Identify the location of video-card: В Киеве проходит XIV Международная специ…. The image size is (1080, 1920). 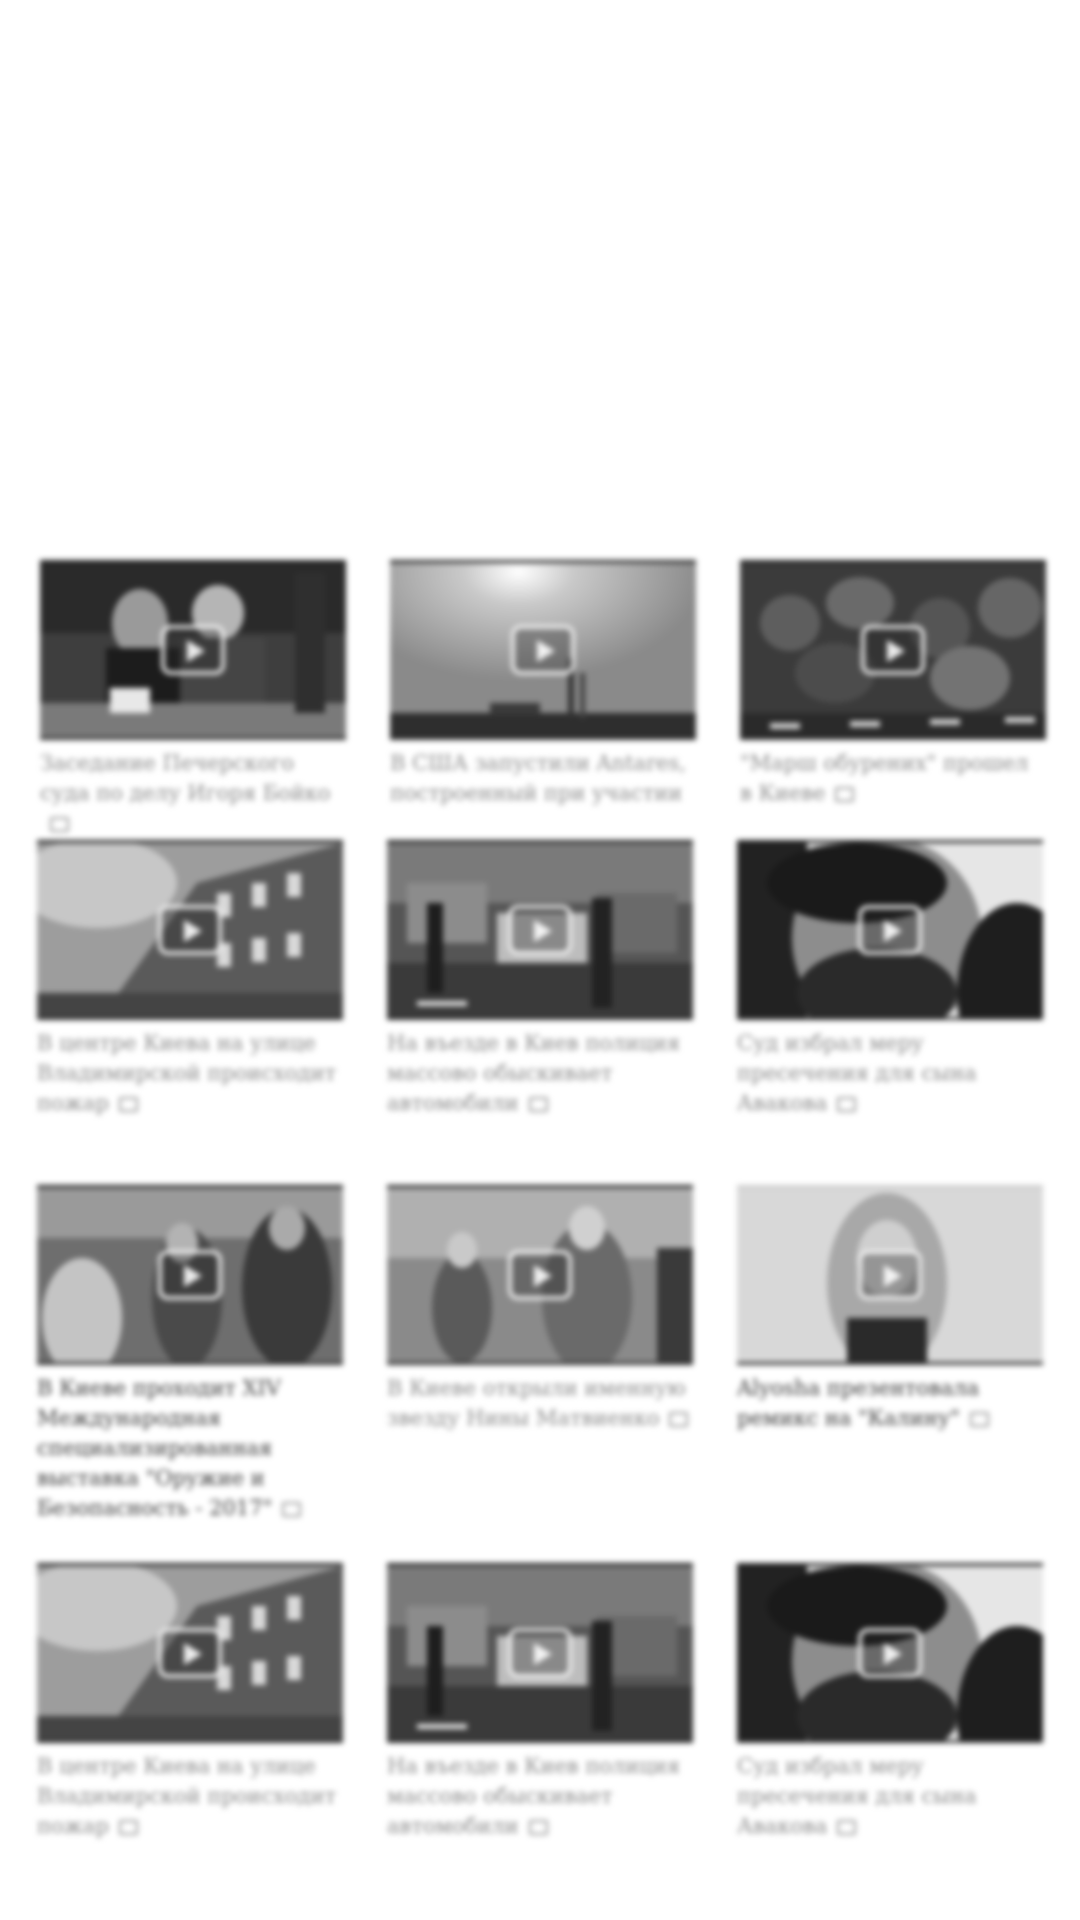
(190, 1354).